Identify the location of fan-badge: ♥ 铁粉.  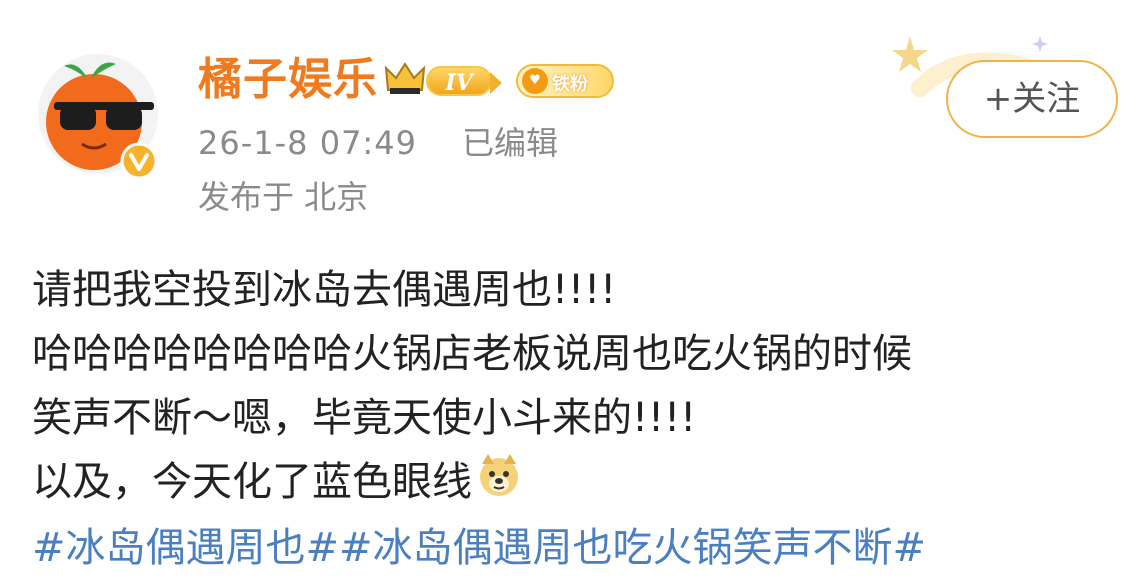
(565, 81).